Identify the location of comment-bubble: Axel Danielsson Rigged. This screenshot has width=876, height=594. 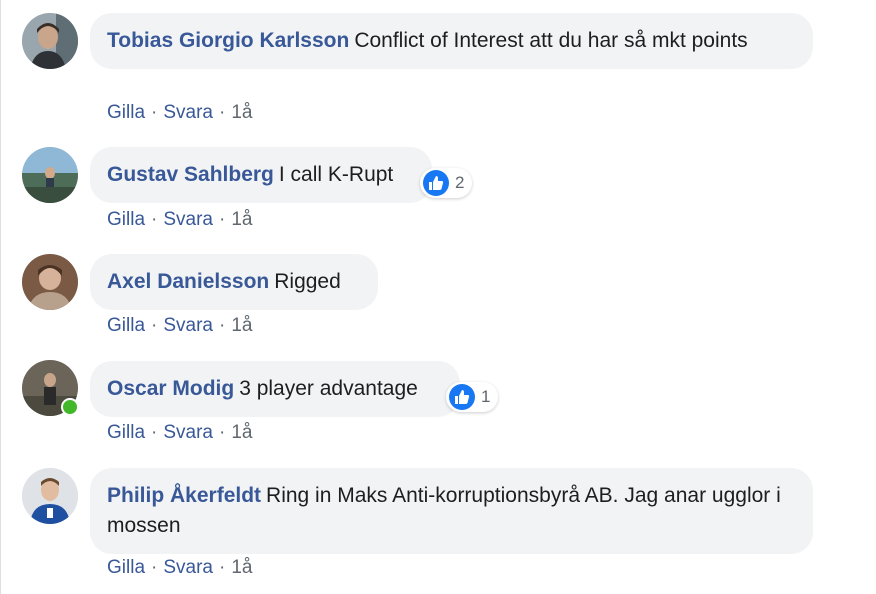
(234, 282).